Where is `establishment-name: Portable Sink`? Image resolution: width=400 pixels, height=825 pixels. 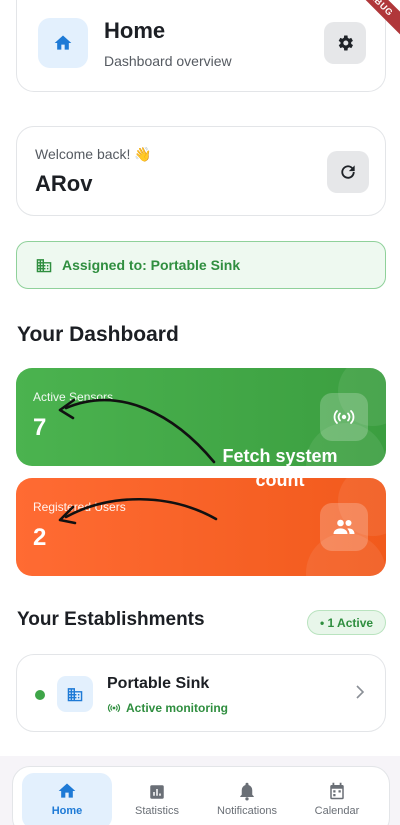 establishment-name: Portable Sink is located at coordinates (158, 683).